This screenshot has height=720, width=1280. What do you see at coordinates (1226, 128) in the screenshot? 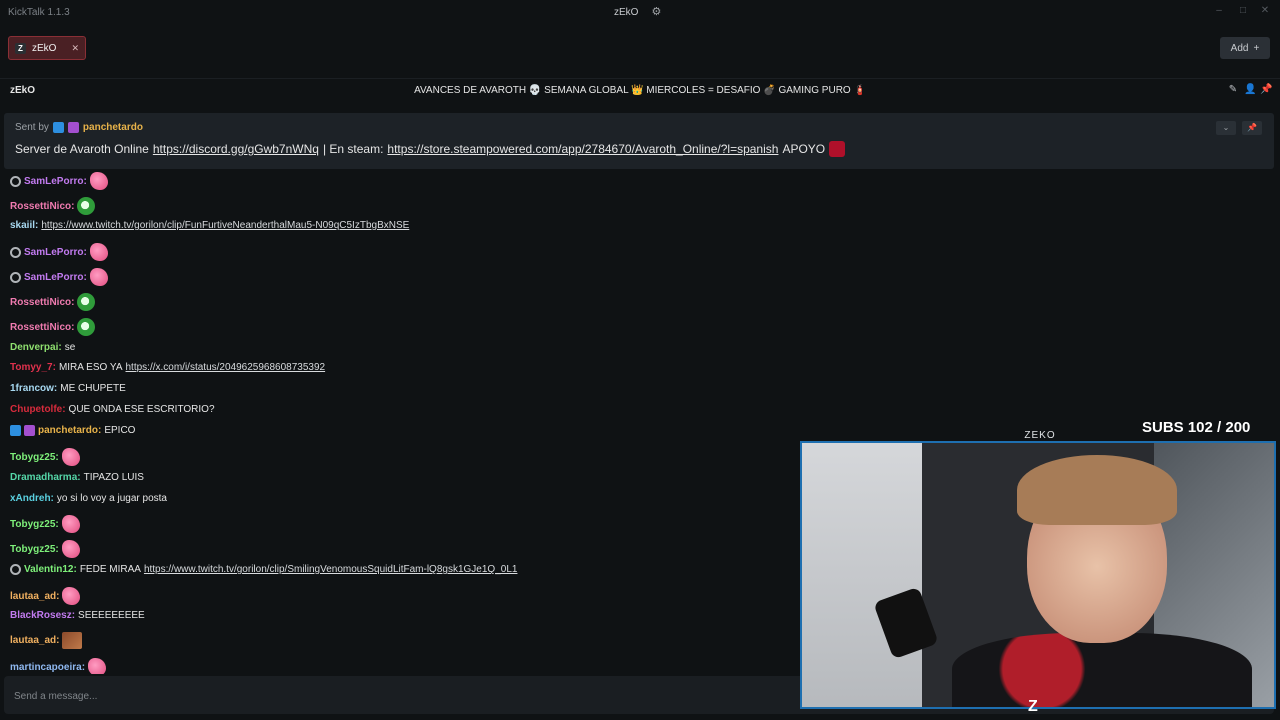
I see `chevron-down-icon: ⌄` at bounding box center [1226, 128].